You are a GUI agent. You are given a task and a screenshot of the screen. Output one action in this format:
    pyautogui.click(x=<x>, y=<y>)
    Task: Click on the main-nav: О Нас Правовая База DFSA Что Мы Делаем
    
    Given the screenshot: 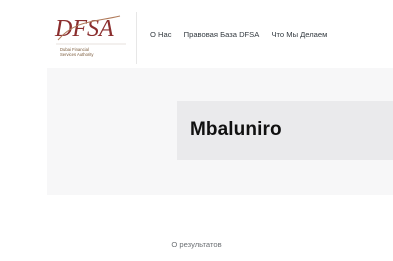 What is the action you would take?
    pyautogui.click(x=243, y=34)
    